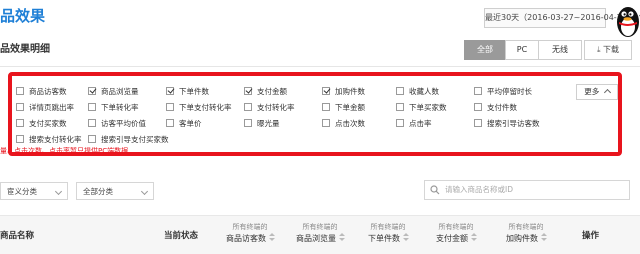  I want to click on download-label: 下载, so click(611, 49).